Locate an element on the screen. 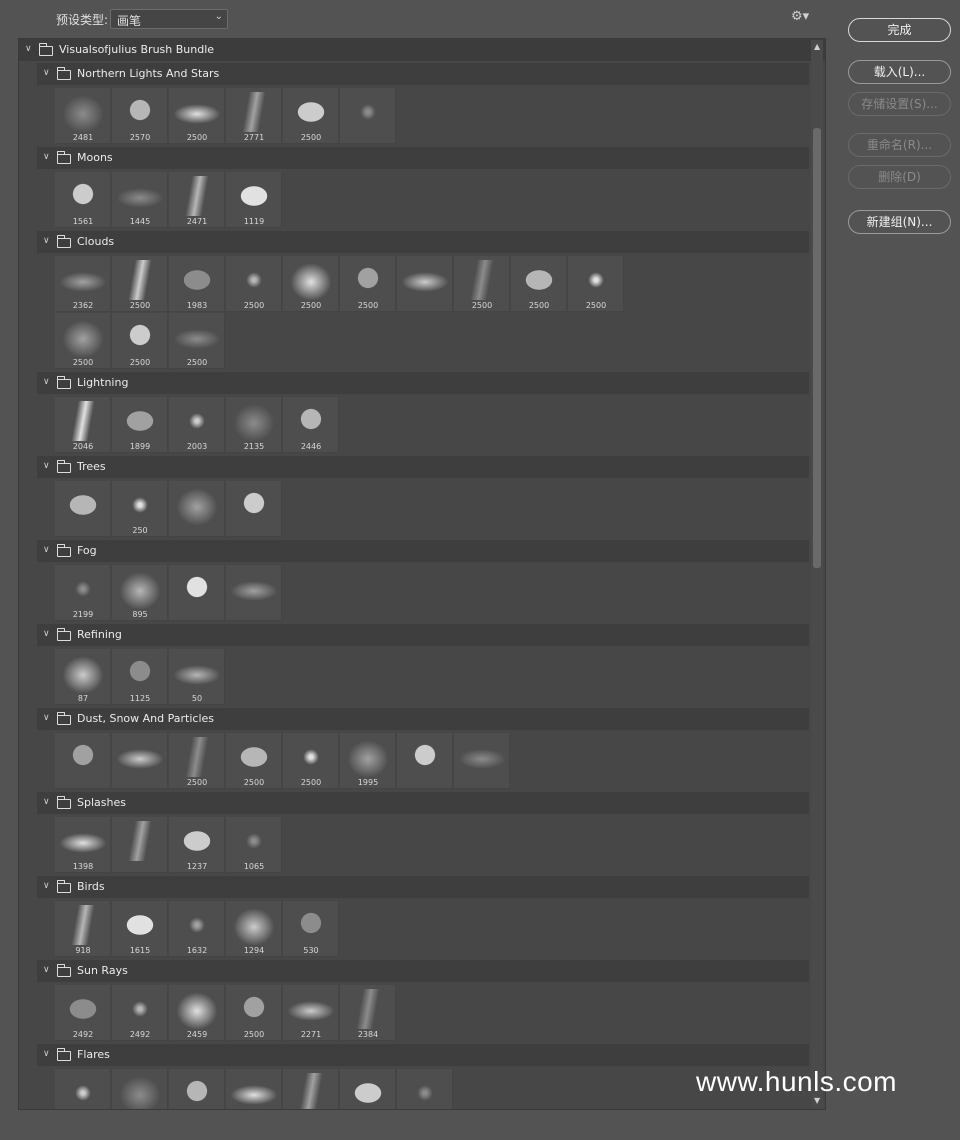  group-header: ∨ Trees is located at coordinates (423, 467).